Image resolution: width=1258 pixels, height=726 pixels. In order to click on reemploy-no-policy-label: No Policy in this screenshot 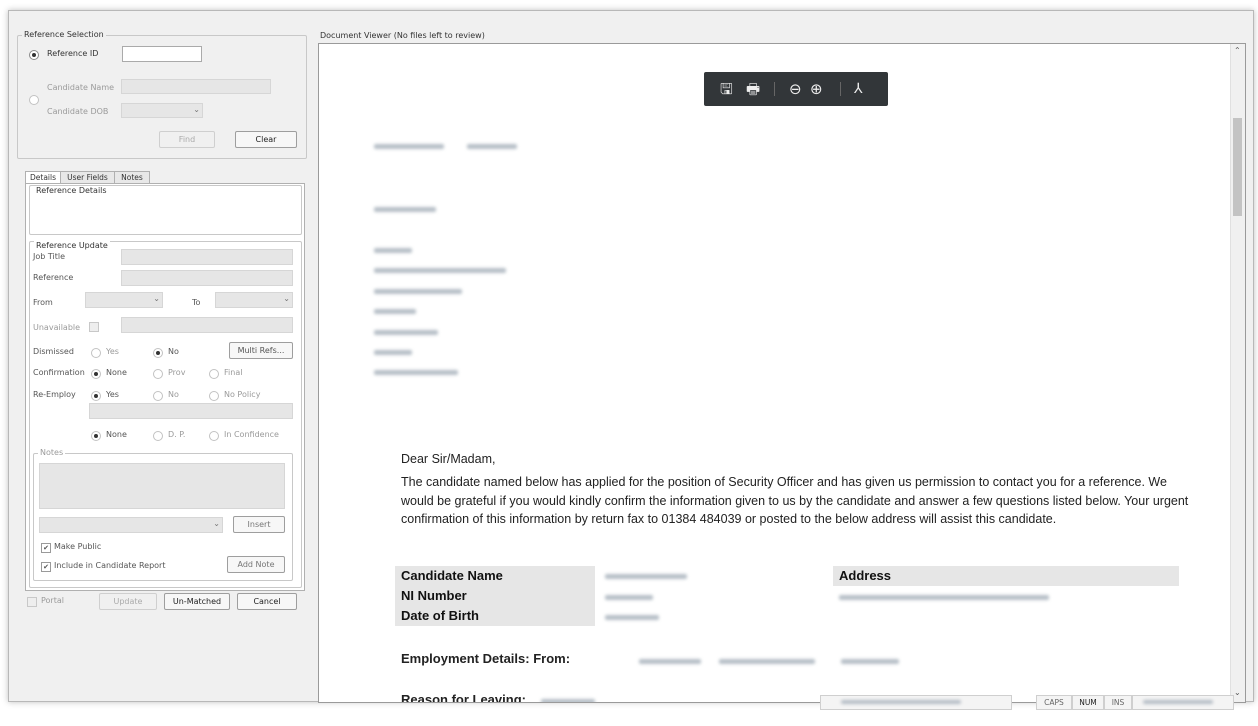, I will do `click(242, 394)`.